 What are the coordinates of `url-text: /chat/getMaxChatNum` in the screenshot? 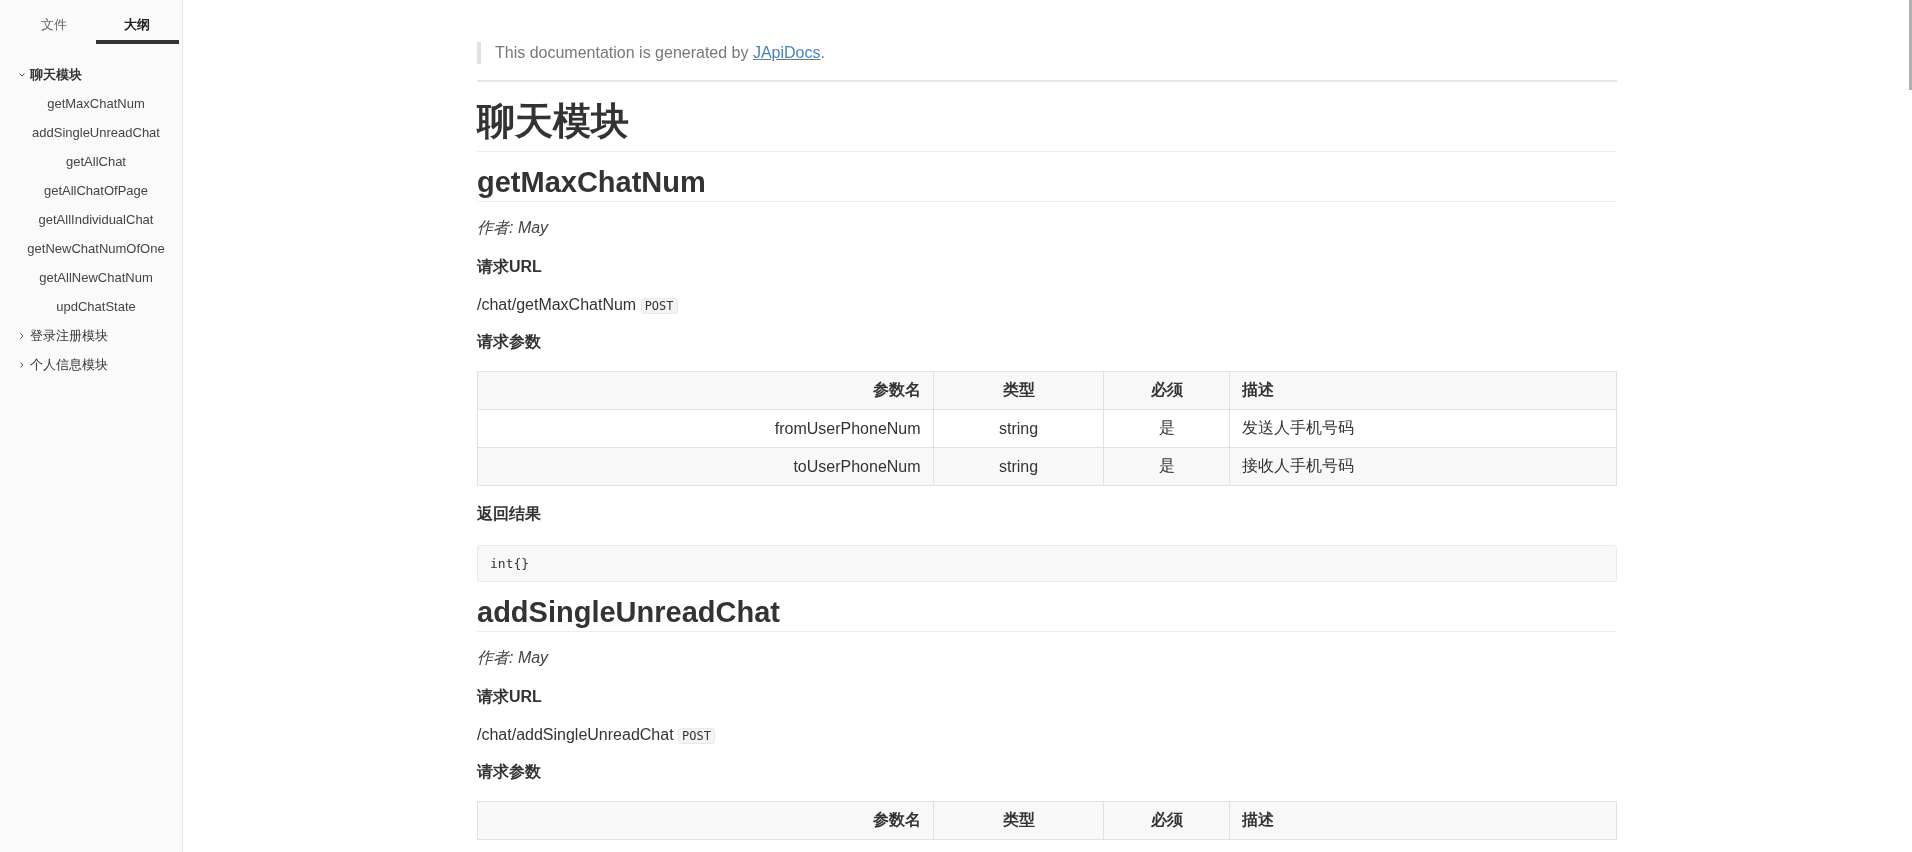 It's located at (557, 304).